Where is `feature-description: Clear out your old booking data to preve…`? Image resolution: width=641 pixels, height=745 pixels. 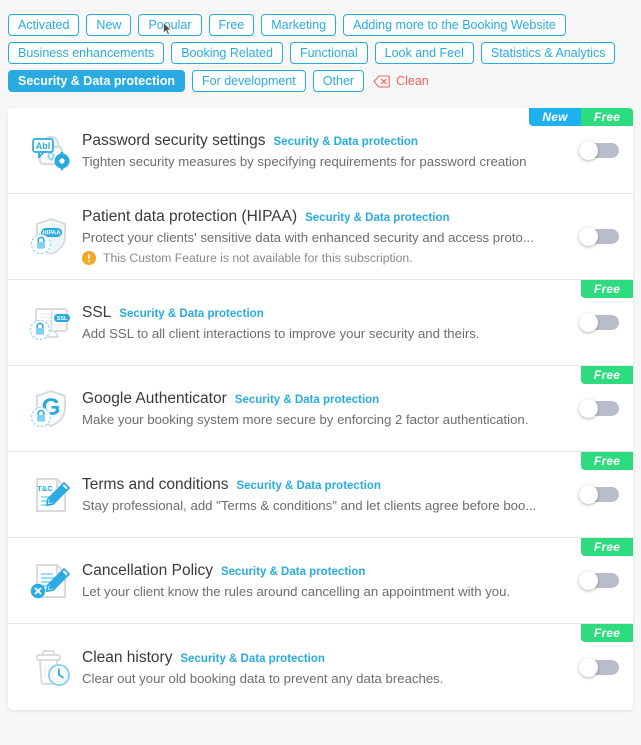 feature-description: Clear out your old booking data to preve… is located at coordinates (263, 678).